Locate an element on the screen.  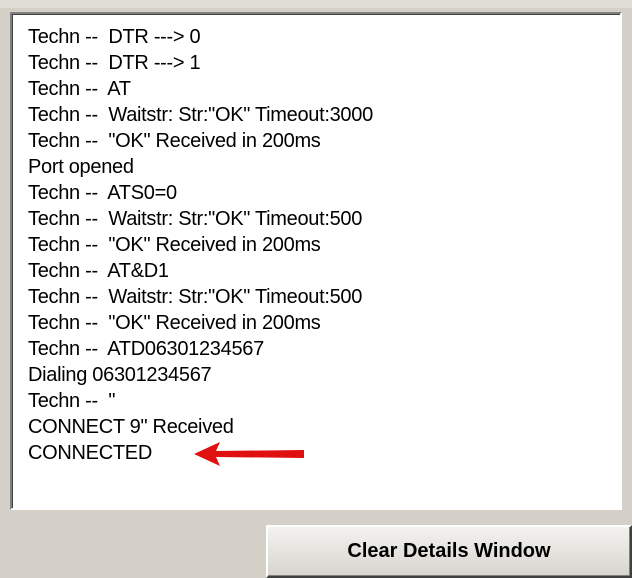
log-line: Techn -- DTR ---> 0 is located at coordinates (114, 37).